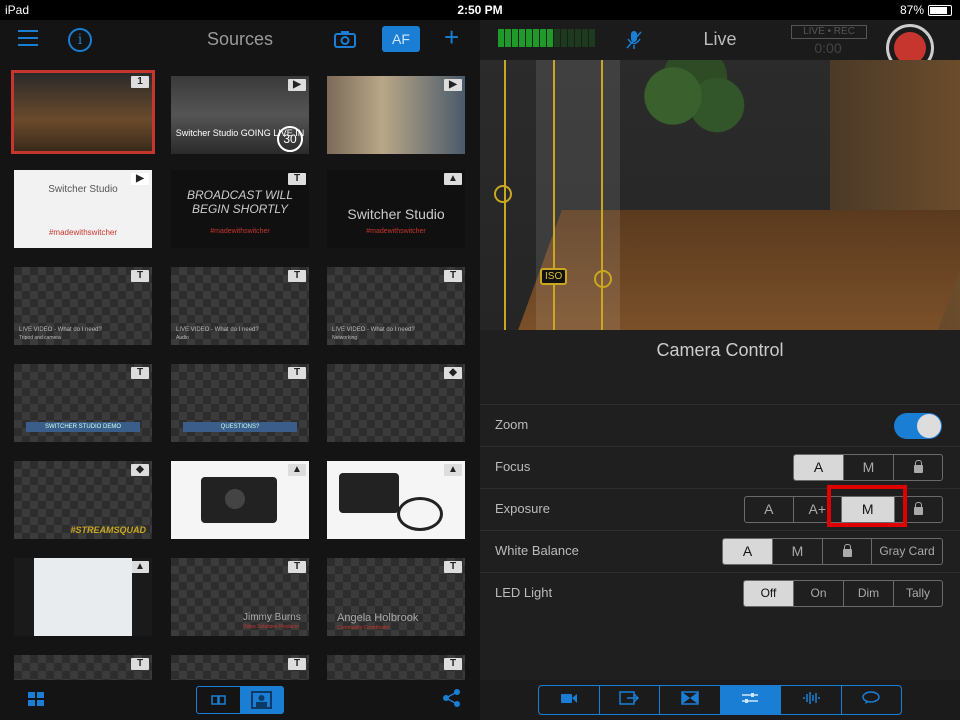 The height and width of the screenshot is (720, 960). Describe the element at coordinates (907, 551) in the screenshot. I see `gray-card-option: Gray Card` at that location.